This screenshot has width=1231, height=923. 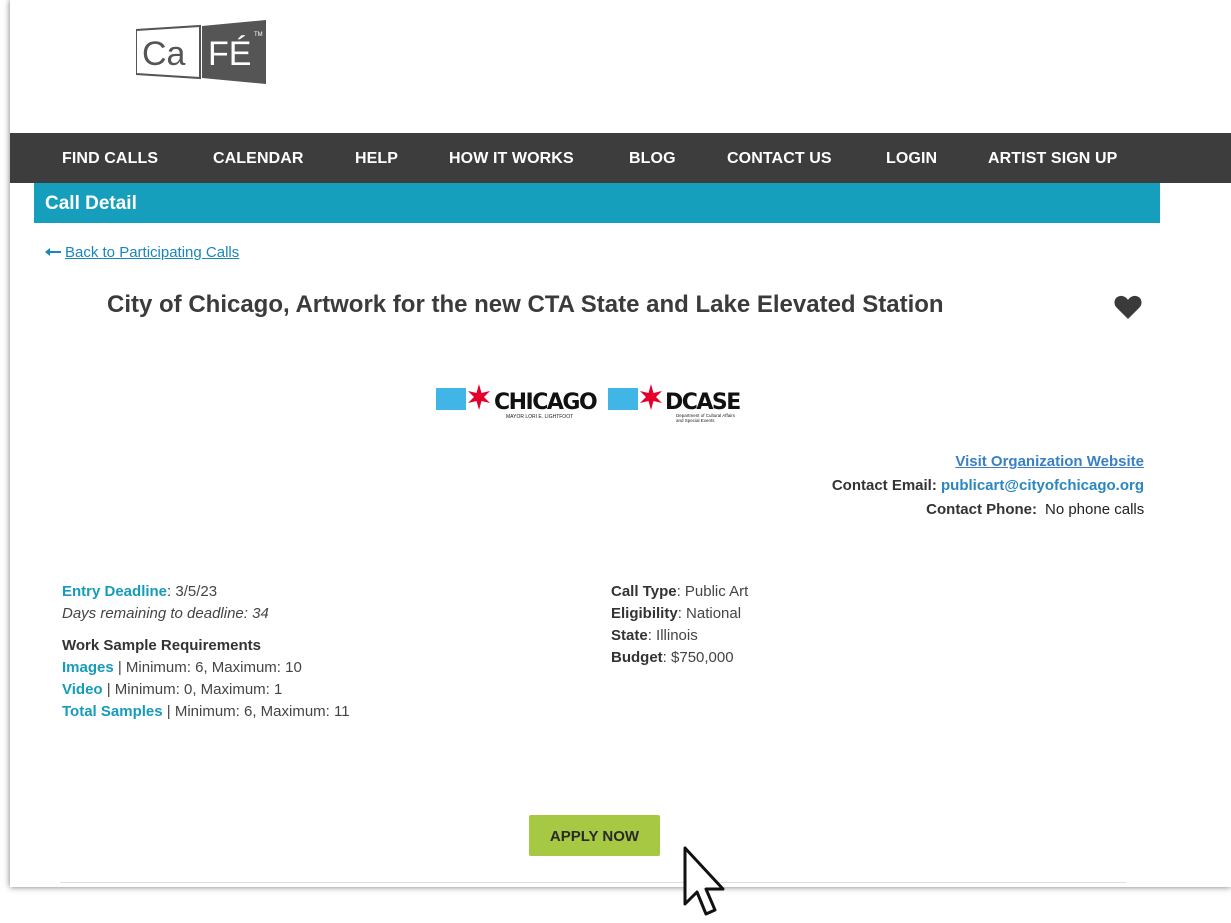 What do you see at coordinates (1128, 309) in the screenshot?
I see `heart-icon` at bounding box center [1128, 309].